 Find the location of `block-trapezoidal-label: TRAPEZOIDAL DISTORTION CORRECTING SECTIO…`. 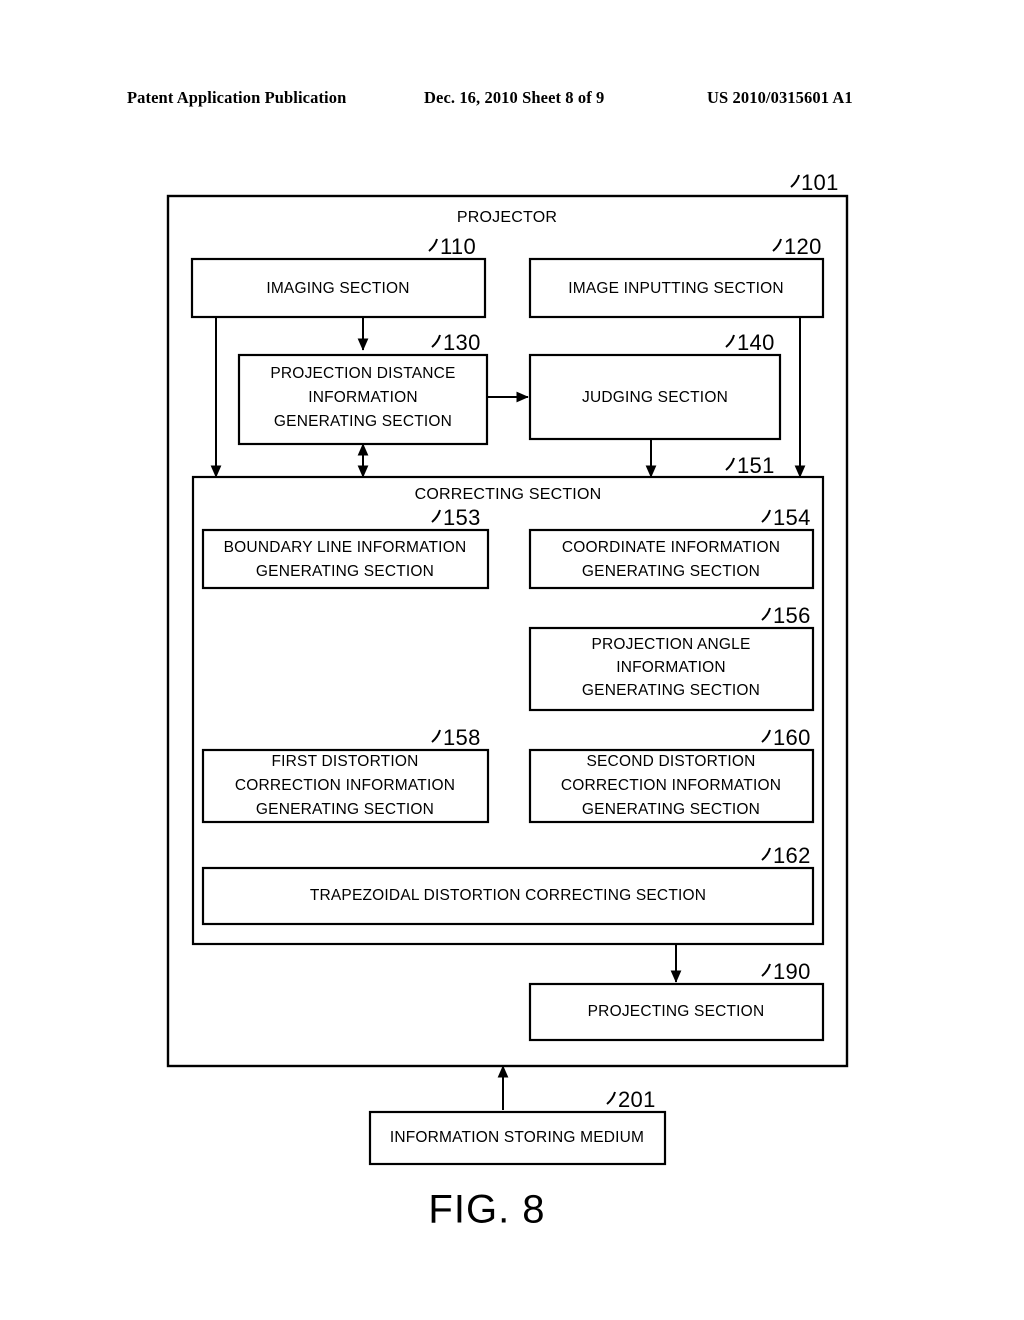

block-trapezoidal-label: TRAPEZOIDAL DISTORTION CORRECTING SECTIO… is located at coordinates (508, 895).